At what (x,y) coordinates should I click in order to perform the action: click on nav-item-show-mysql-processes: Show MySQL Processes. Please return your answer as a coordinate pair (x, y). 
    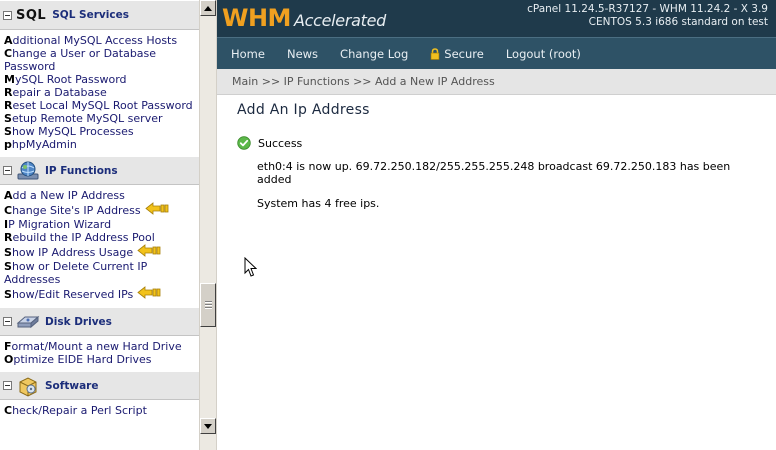
    Looking at the image, I should click on (99, 131).